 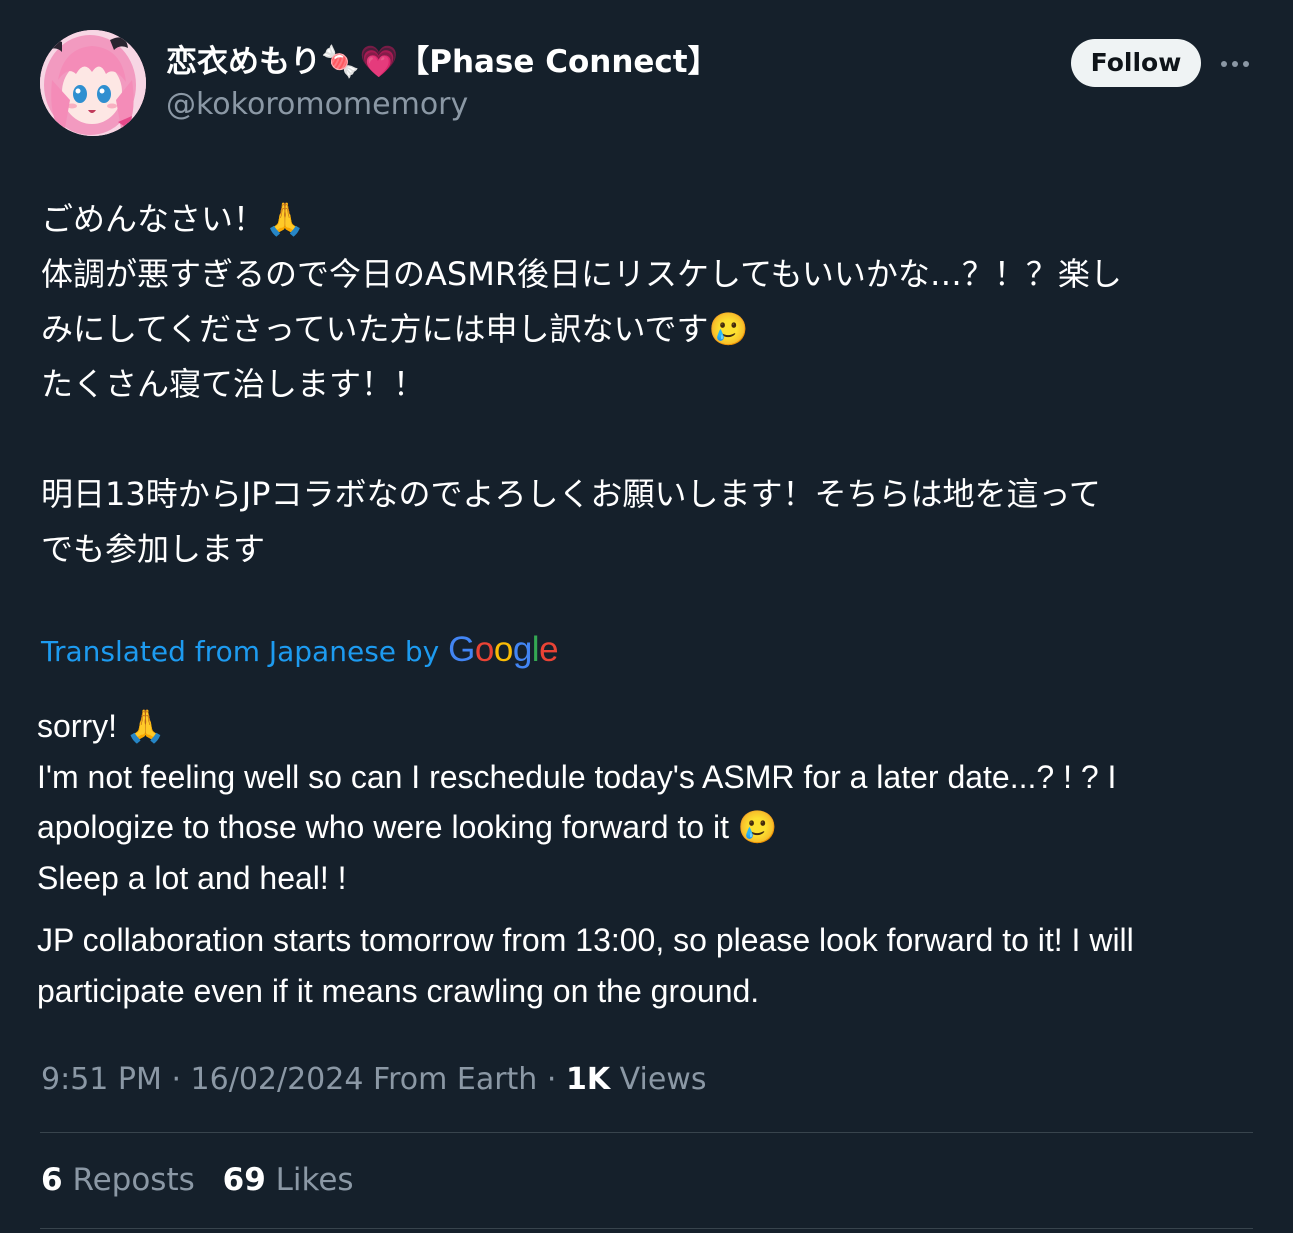 I want to click on more-dots-icon, so click(x=1236, y=64).